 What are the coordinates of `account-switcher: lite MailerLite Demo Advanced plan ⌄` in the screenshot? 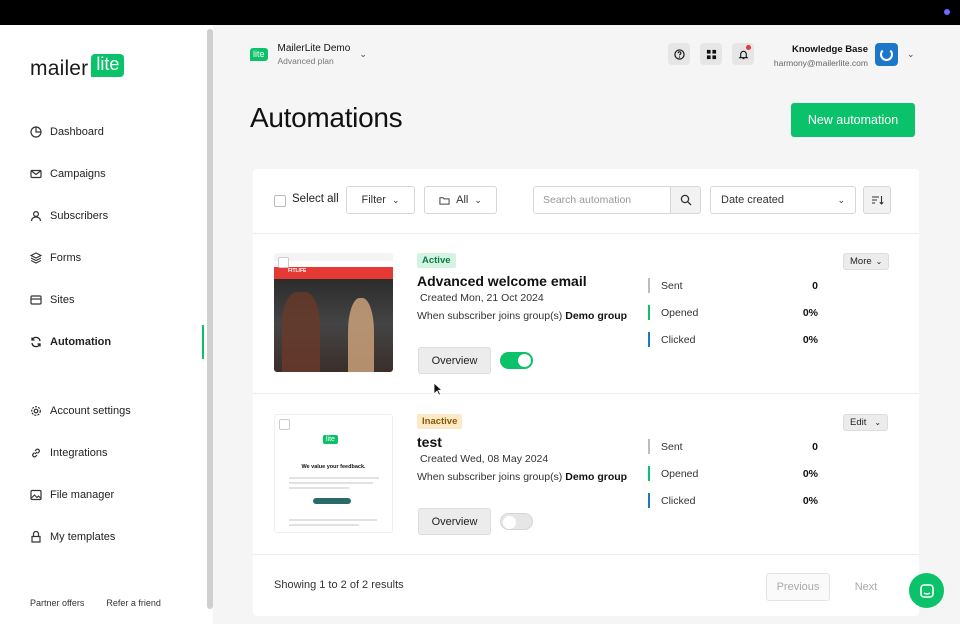 It's located at (308, 54).